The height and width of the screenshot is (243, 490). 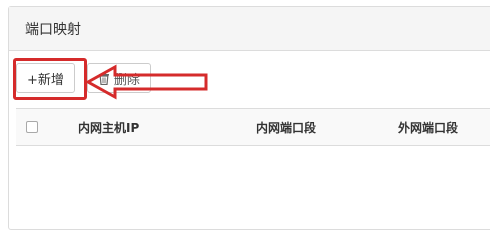 What do you see at coordinates (53, 29) in the screenshot?
I see `panel-title: 端口映射` at bounding box center [53, 29].